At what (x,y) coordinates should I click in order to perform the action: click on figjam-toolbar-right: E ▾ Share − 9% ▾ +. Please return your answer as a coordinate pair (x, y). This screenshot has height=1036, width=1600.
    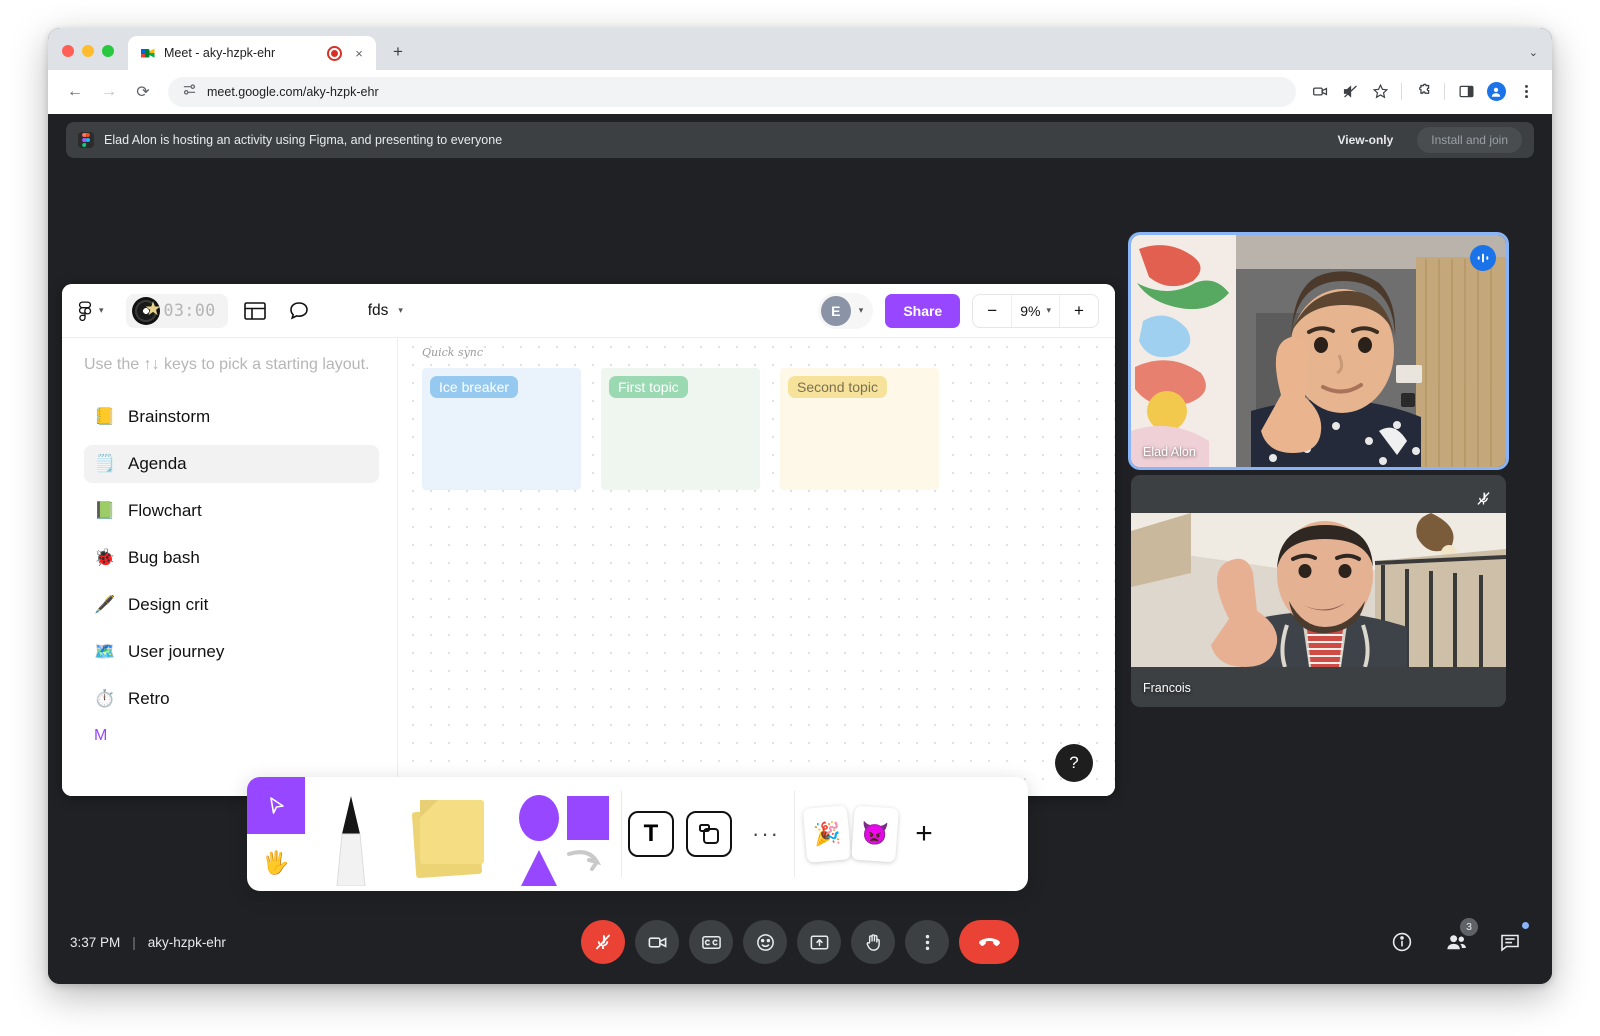
    Looking at the image, I should click on (958, 310).